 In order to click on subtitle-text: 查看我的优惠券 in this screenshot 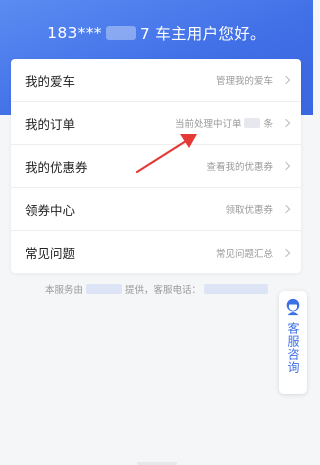, I will do `click(239, 167)`.